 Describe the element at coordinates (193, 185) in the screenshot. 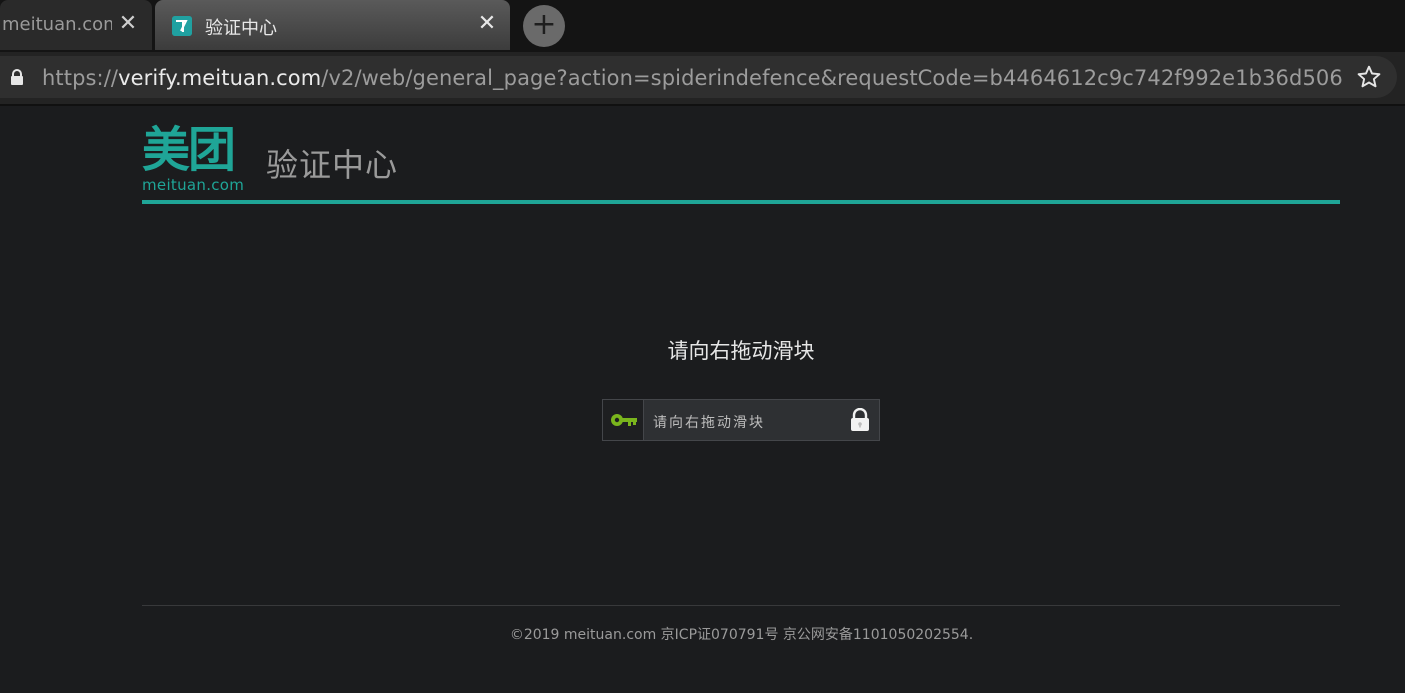

I see `meituan-logo-domain: meituan.com` at that location.